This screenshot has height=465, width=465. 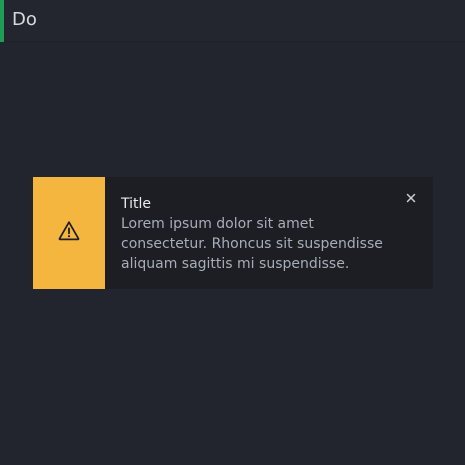 I want to click on notification-icon-box, so click(x=69, y=233).